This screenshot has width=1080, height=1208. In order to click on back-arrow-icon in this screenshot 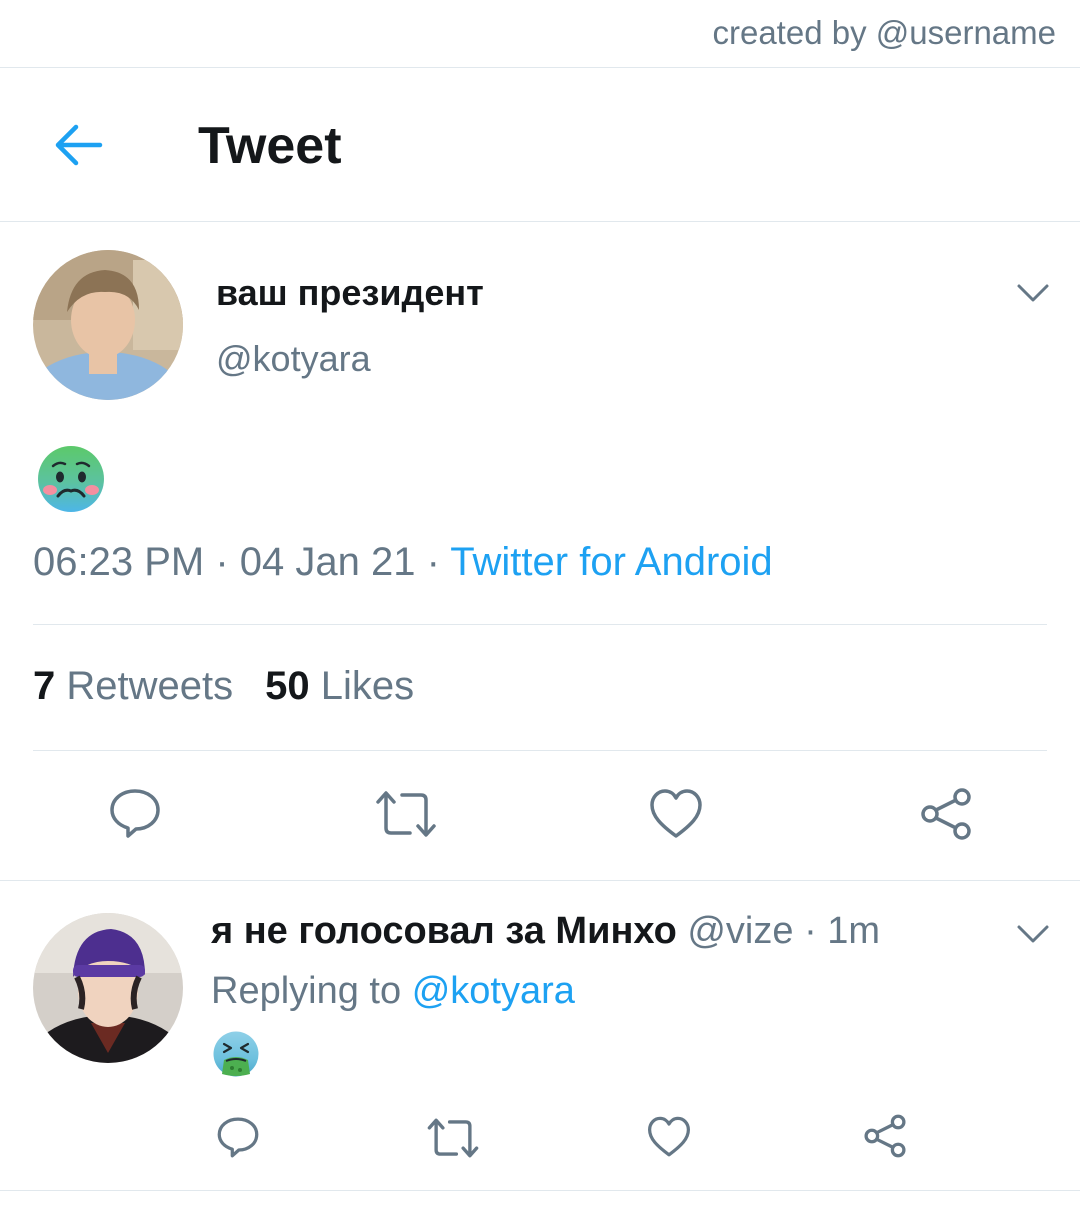, I will do `click(79, 145)`.